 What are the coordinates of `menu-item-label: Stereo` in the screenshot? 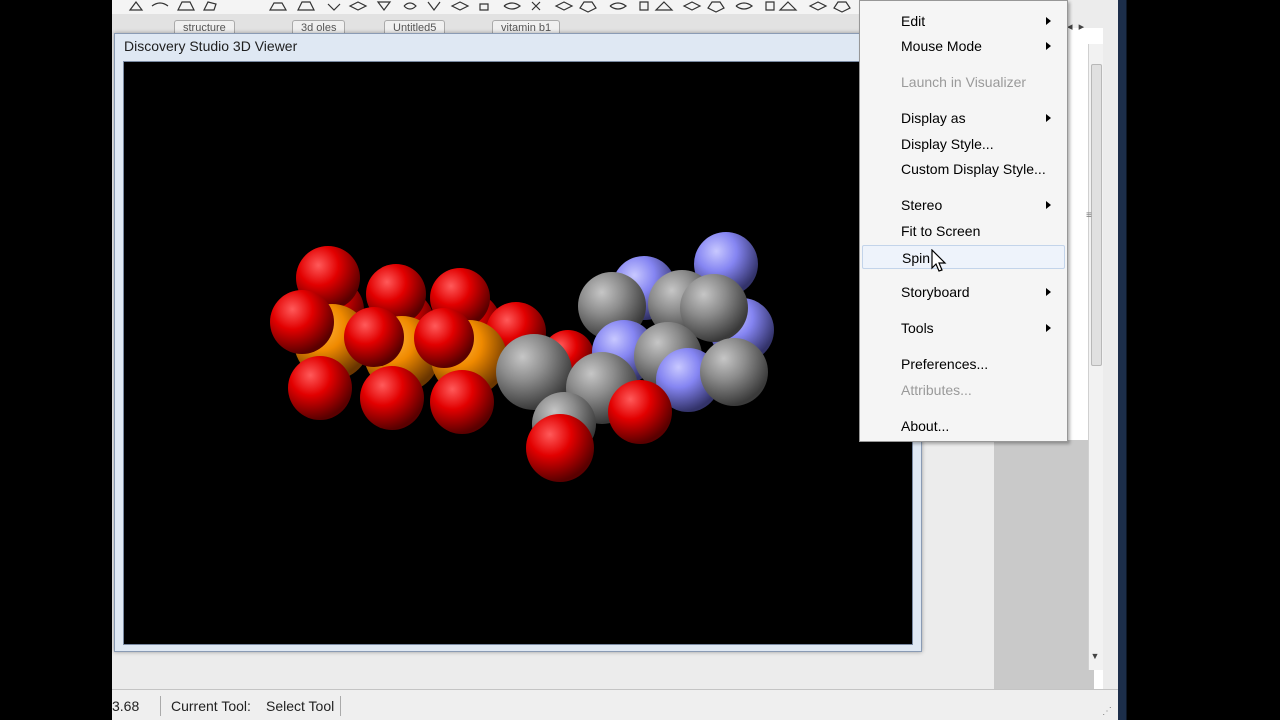 It's located at (922, 205).